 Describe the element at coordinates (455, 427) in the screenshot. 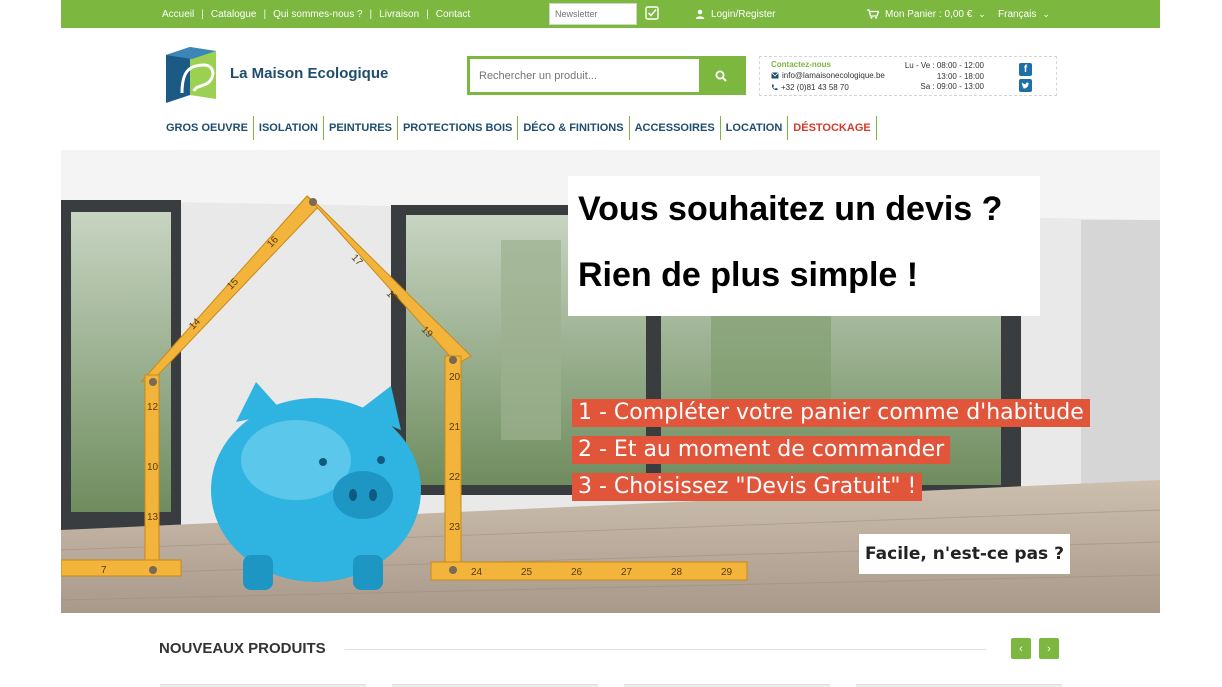

I see `ruler-number: 21` at that location.